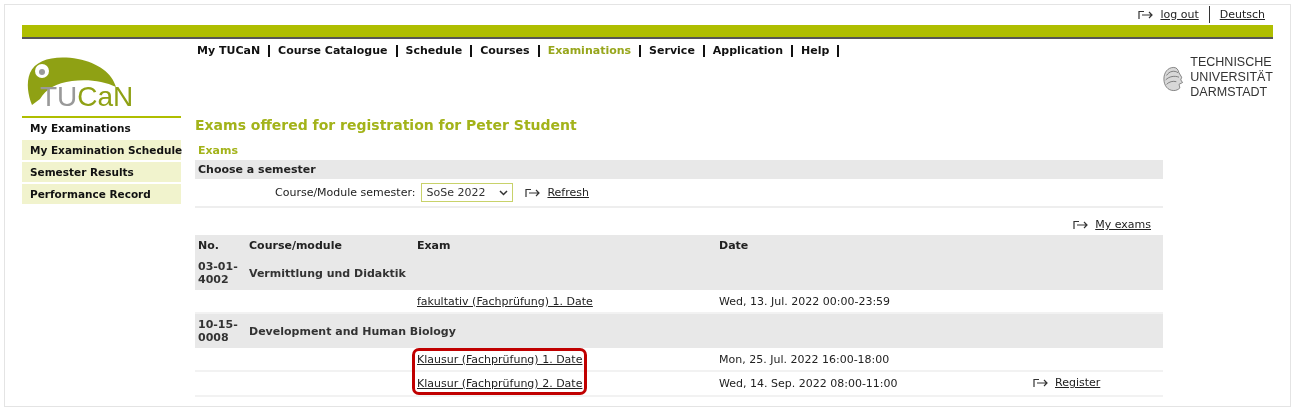 This screenshot has height=413, width=1295. I want to click on exam-date: Mon, 25. Jul. 2022 16:00-18:00, so click(804, 359).